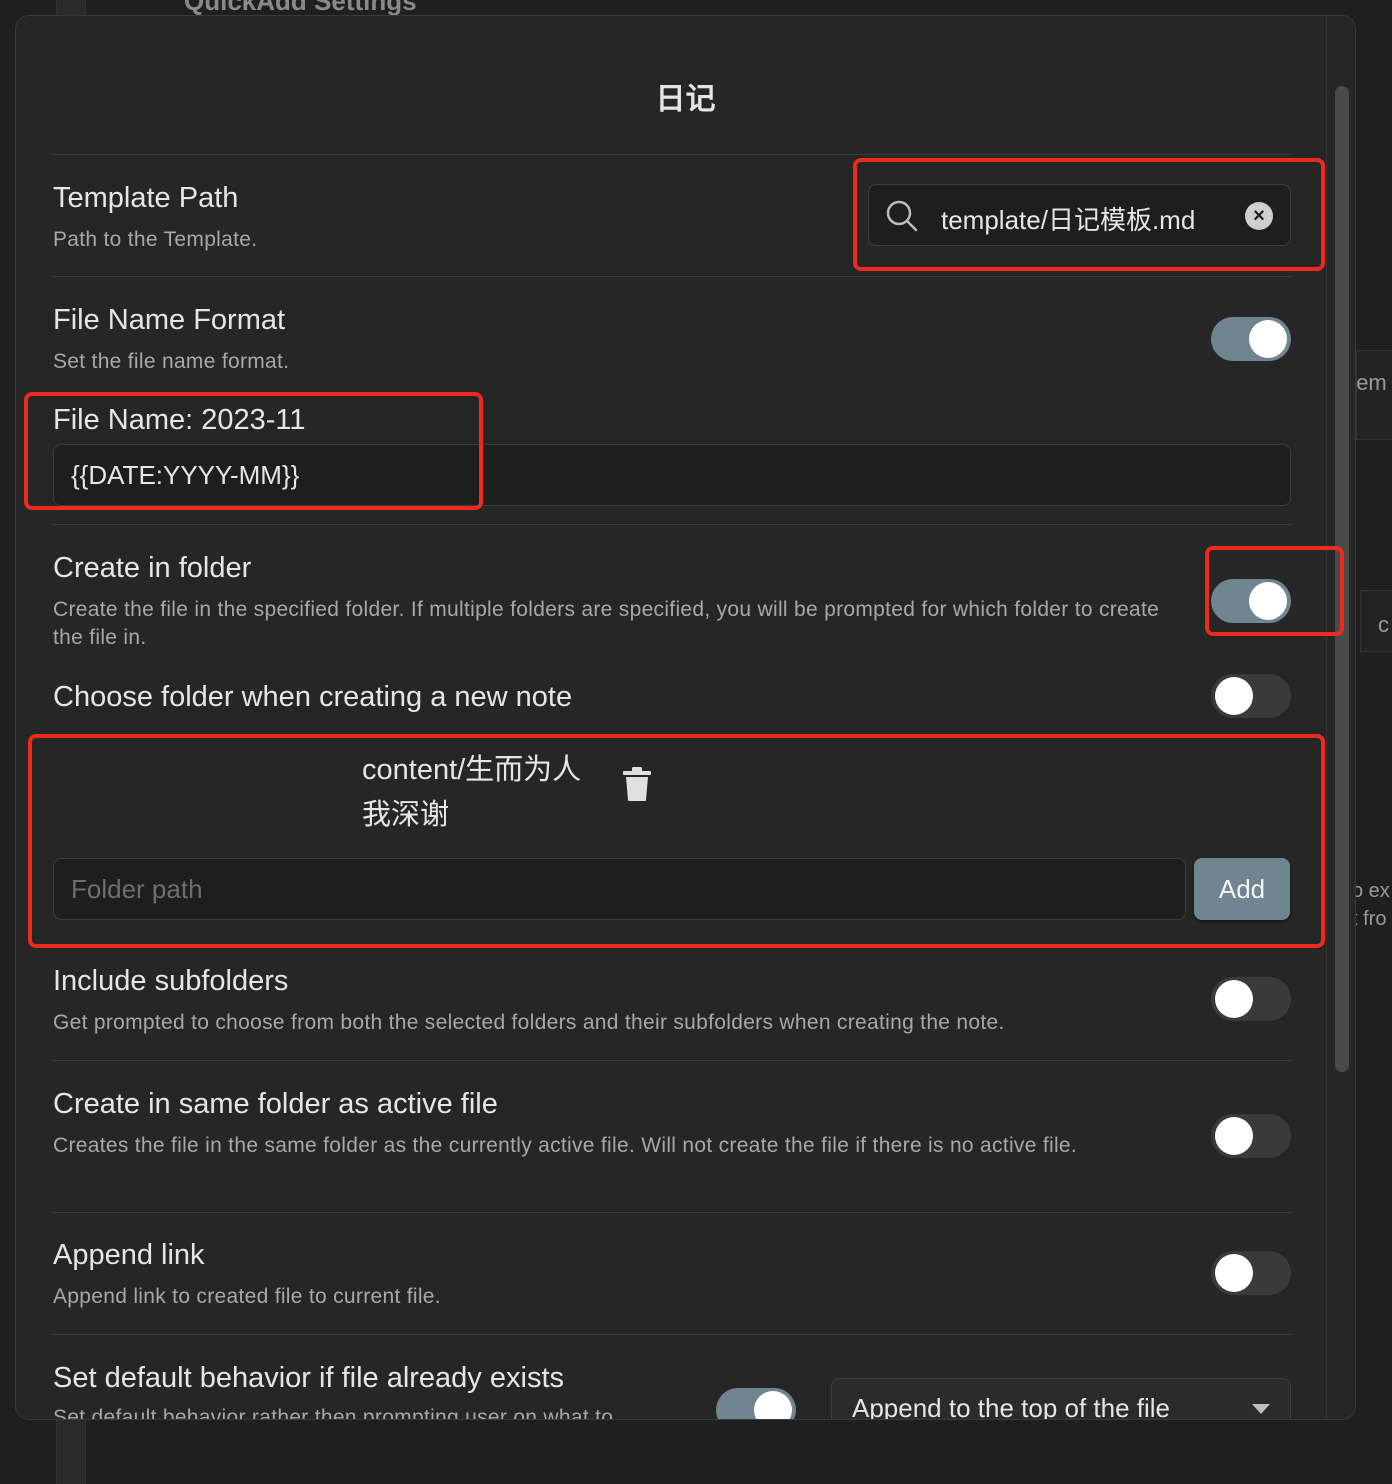 The height and width of the screenshot is (1484, 1392). Describe the element at coordinates (1068, 218) in the screenshot. I see `template-path-value: template/日记模板.md` at that location.